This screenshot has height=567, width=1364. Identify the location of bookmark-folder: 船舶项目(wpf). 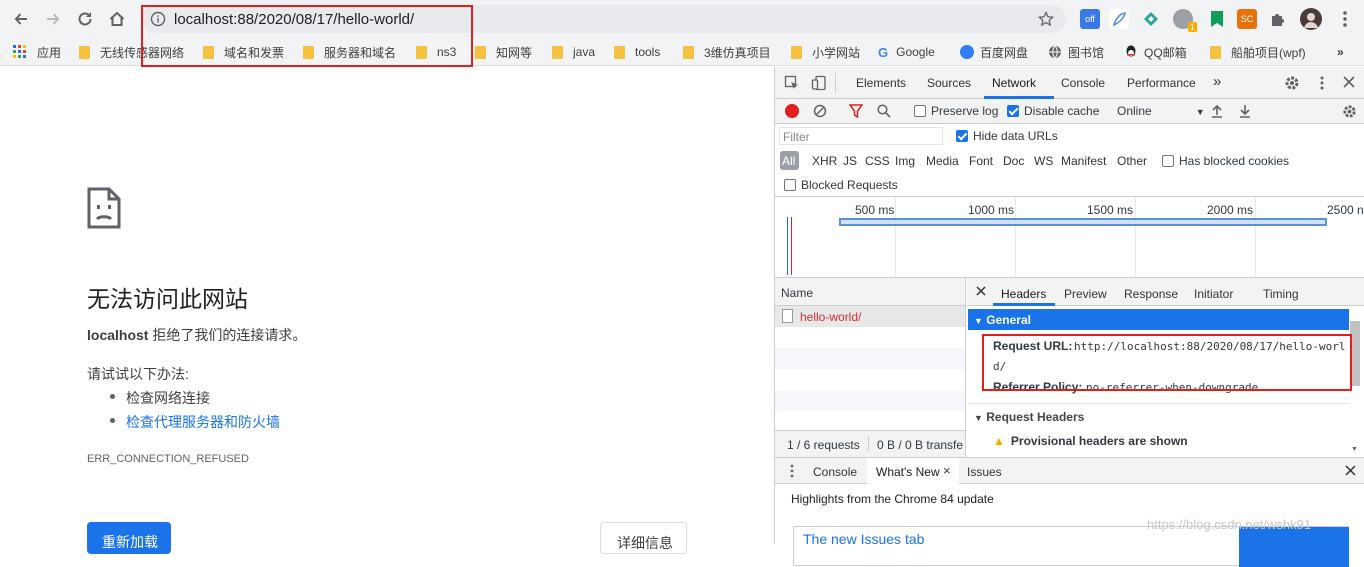
(1258, 52).